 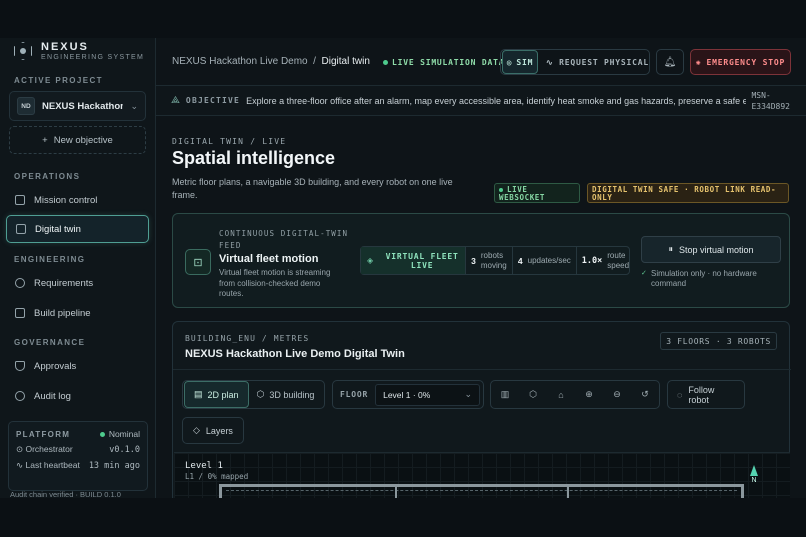 I want to click on floor-plan-canvas: Level 1 L1 / 0% mapped N, so click(x=482, y=475).